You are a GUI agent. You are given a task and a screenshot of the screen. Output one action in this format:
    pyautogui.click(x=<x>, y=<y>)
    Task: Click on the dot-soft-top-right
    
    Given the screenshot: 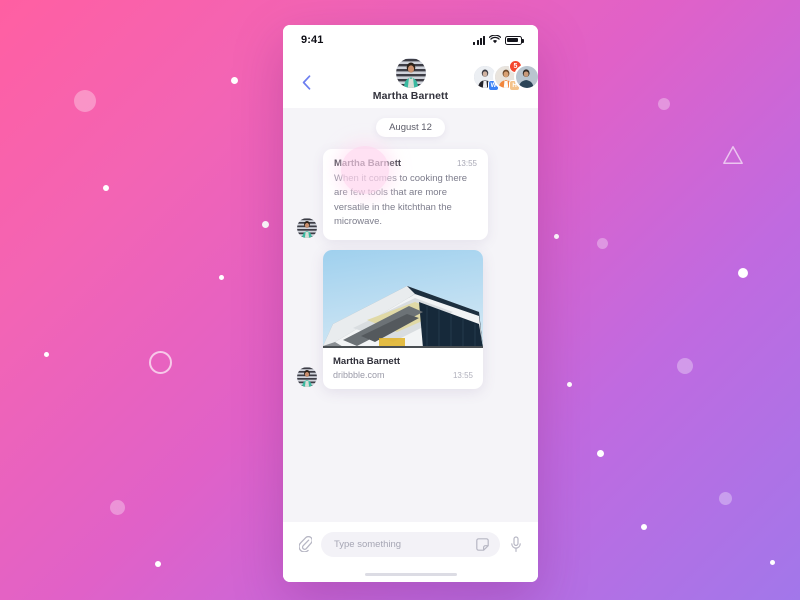 What is the action you would take?
    pyautogui.click(x=664, y=104)
    